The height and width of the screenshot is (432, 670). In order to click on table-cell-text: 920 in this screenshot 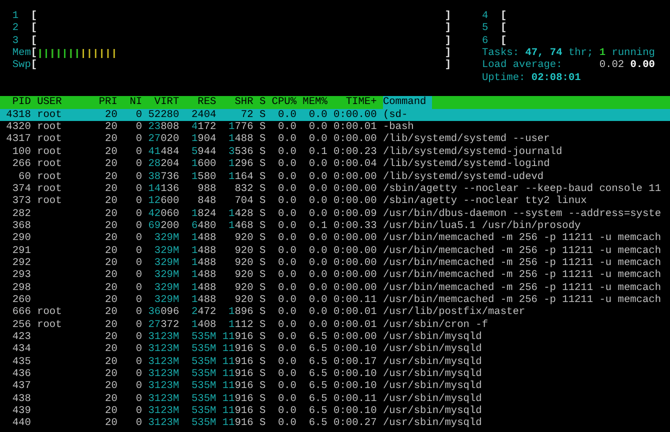, I will do `click(244, 263)`.